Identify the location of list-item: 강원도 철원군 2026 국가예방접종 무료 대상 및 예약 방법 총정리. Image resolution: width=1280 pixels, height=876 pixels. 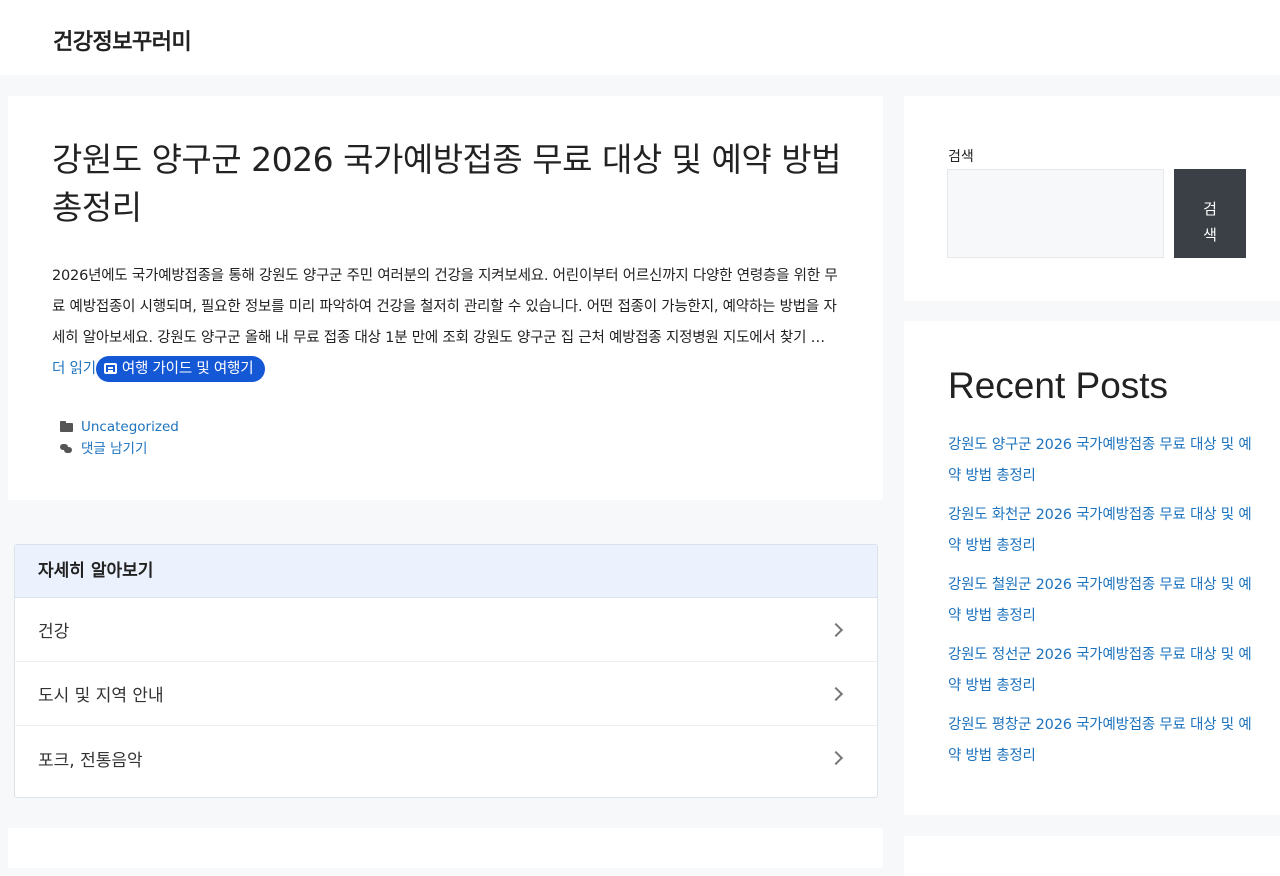
(1100, 601).